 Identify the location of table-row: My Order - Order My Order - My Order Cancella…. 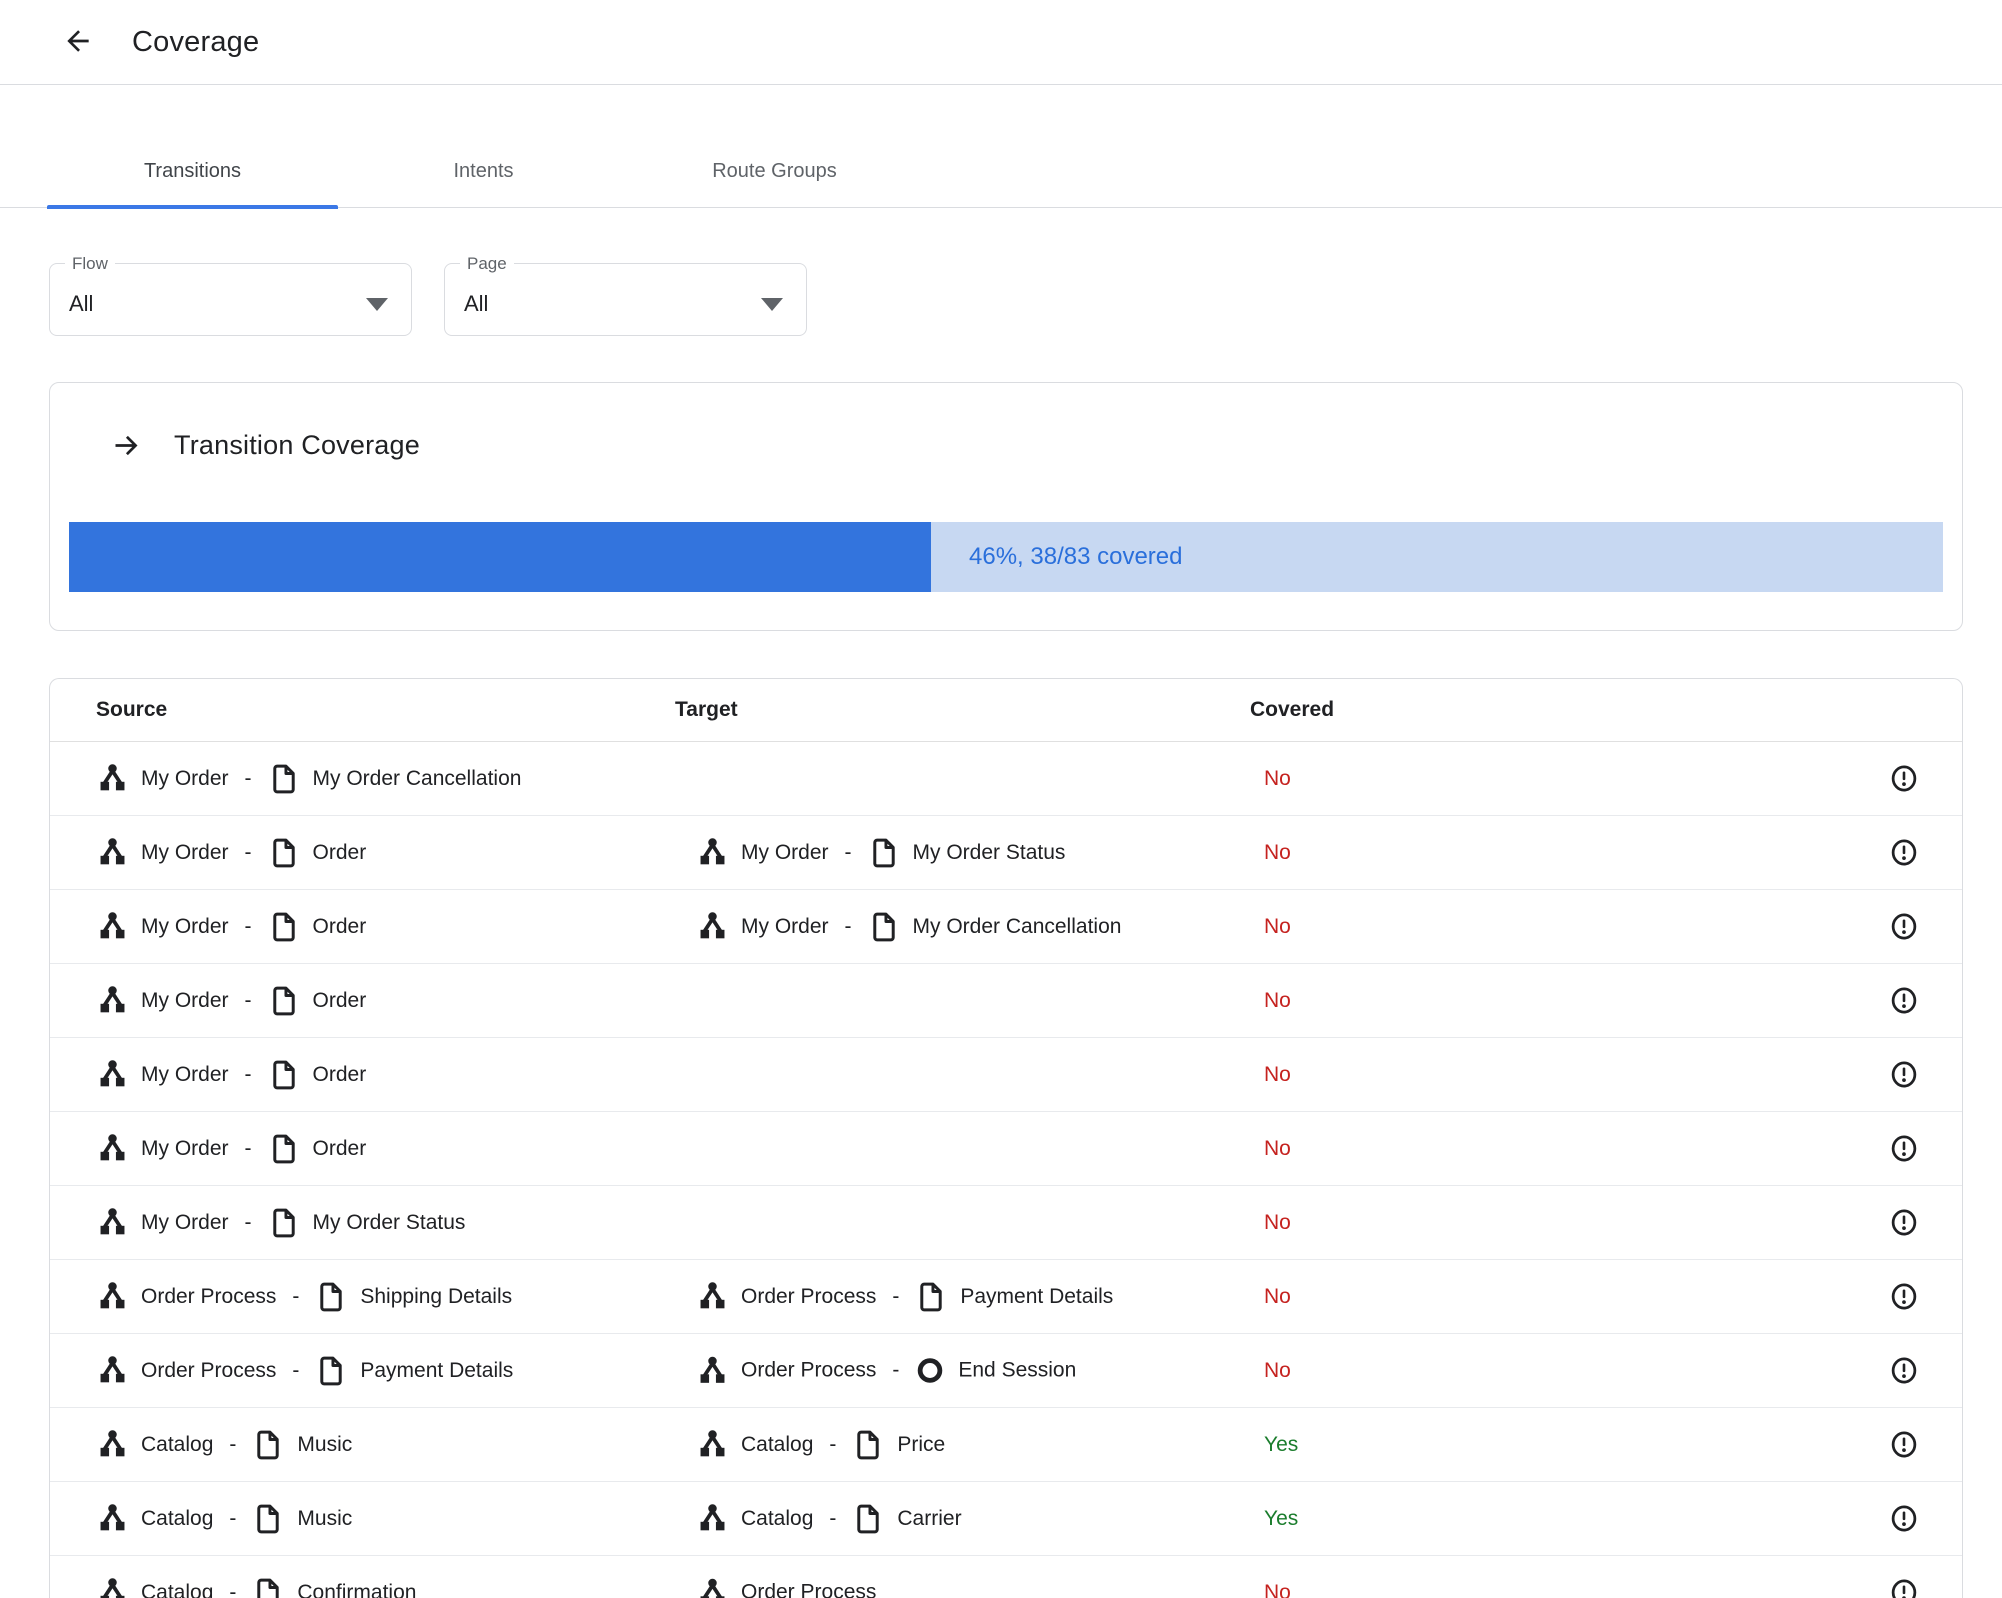
(1006, 927).